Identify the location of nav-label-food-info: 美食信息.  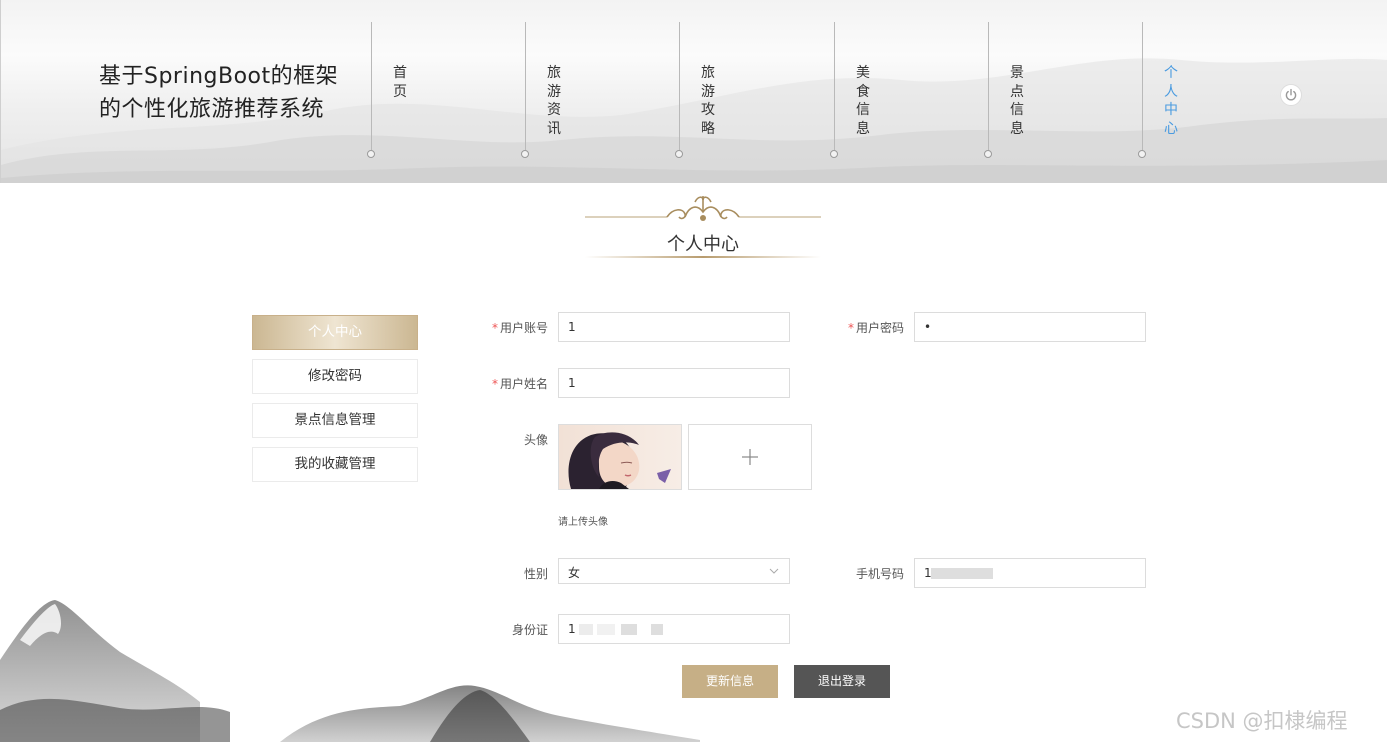
(864, 101).